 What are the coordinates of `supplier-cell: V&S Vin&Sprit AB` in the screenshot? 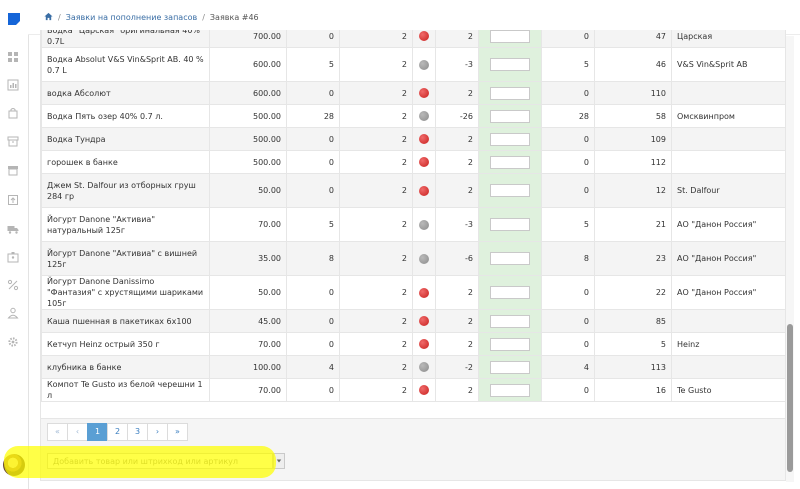 It's located at (728, 64).